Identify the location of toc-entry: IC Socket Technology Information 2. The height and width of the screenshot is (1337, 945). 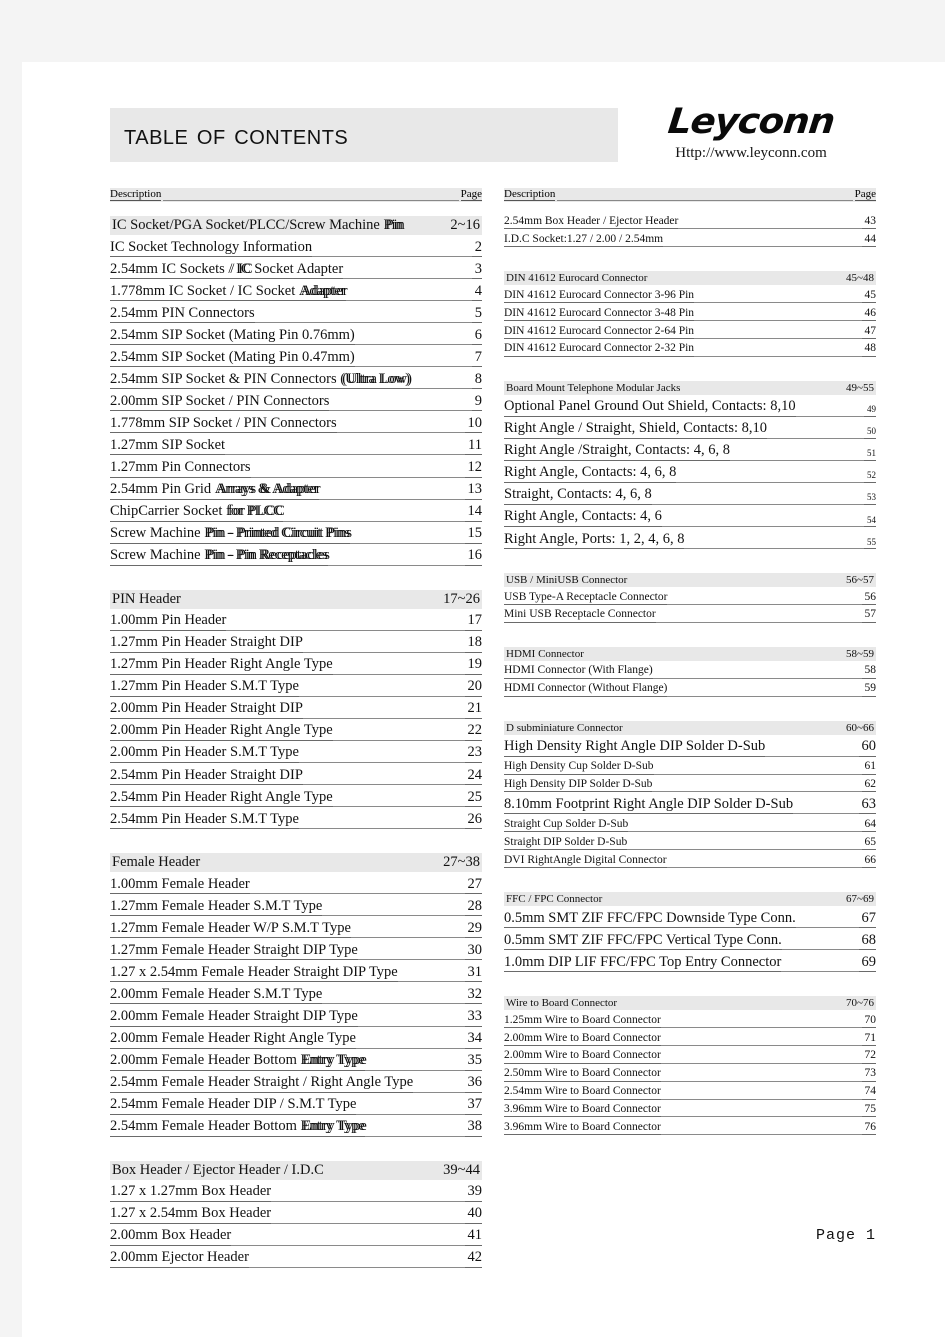
(296, 248).